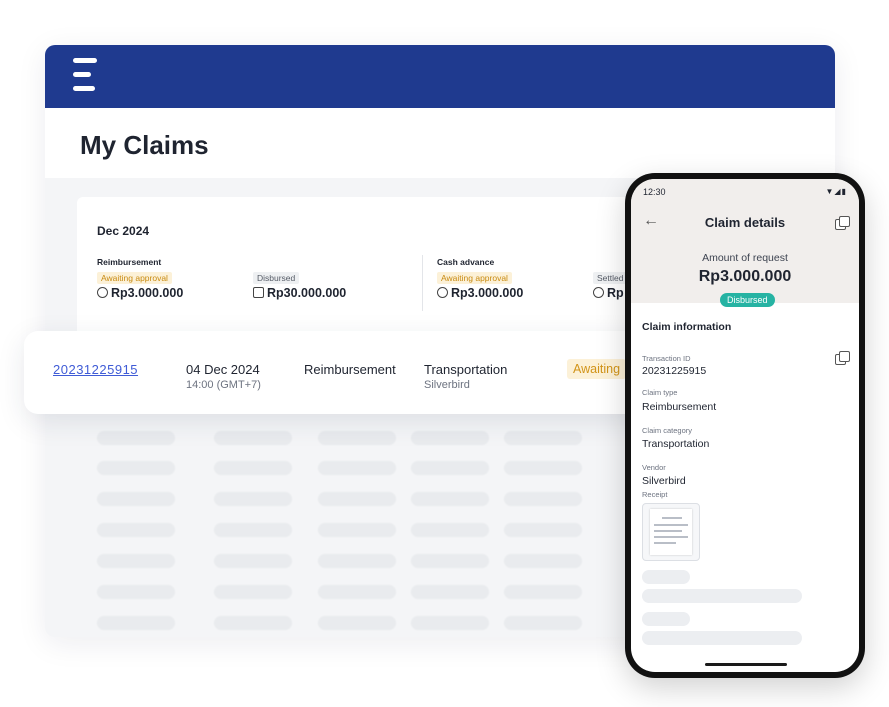 This screenshot has width=889, height=707. Describe the element at coordinates (687, 327) in the screenshot. I see `claim-information-heading: Claim information` at that location.